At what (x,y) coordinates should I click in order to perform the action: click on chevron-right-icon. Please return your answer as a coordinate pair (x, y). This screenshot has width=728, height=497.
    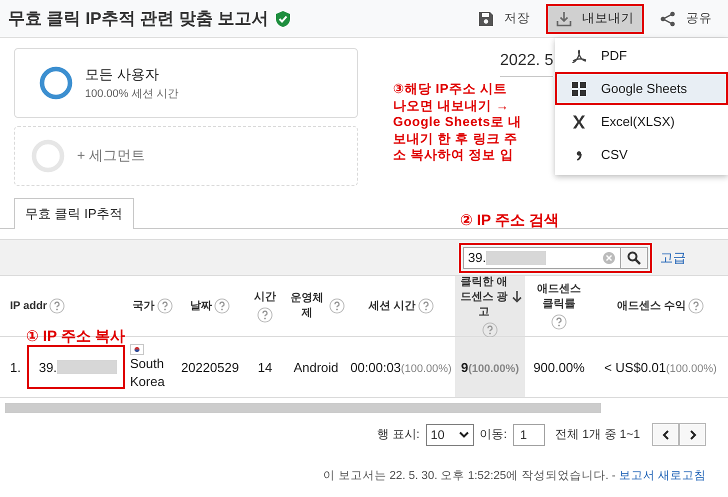
    Looking at the image, I should click on (692, 435).